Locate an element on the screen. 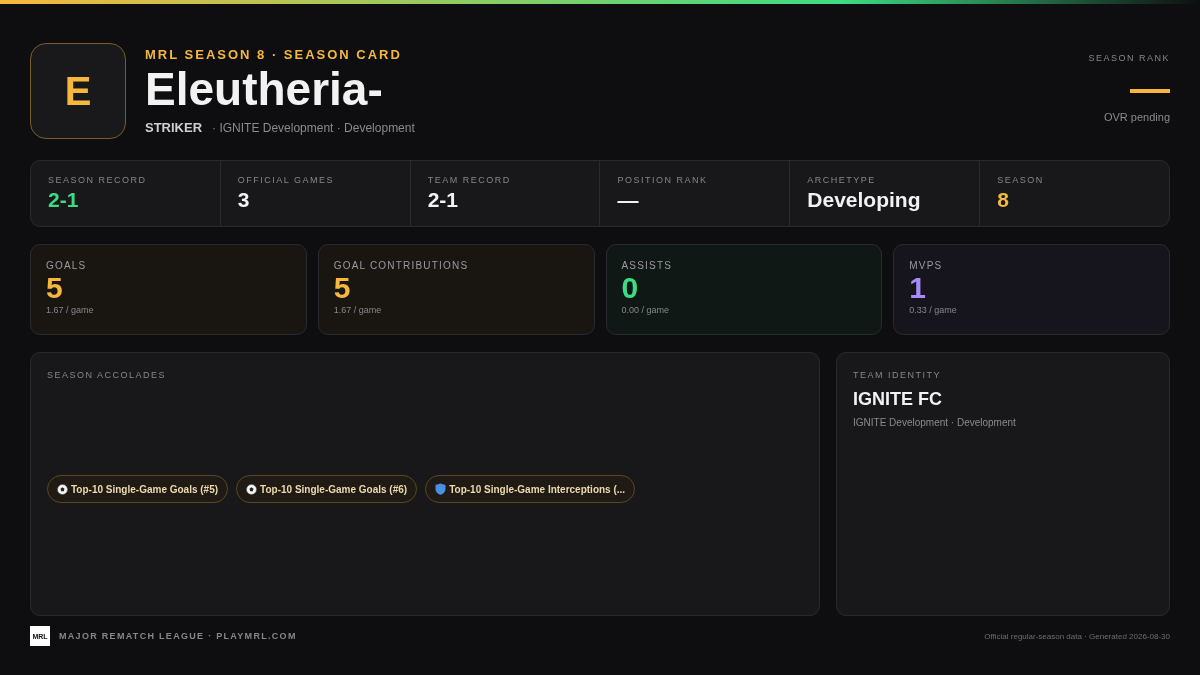 Image resolution: width=1200 pixels, height=675 pixels. accolade-chip: Top-10 Single-Game Goals (#5) is located at coordinates (138, 489).